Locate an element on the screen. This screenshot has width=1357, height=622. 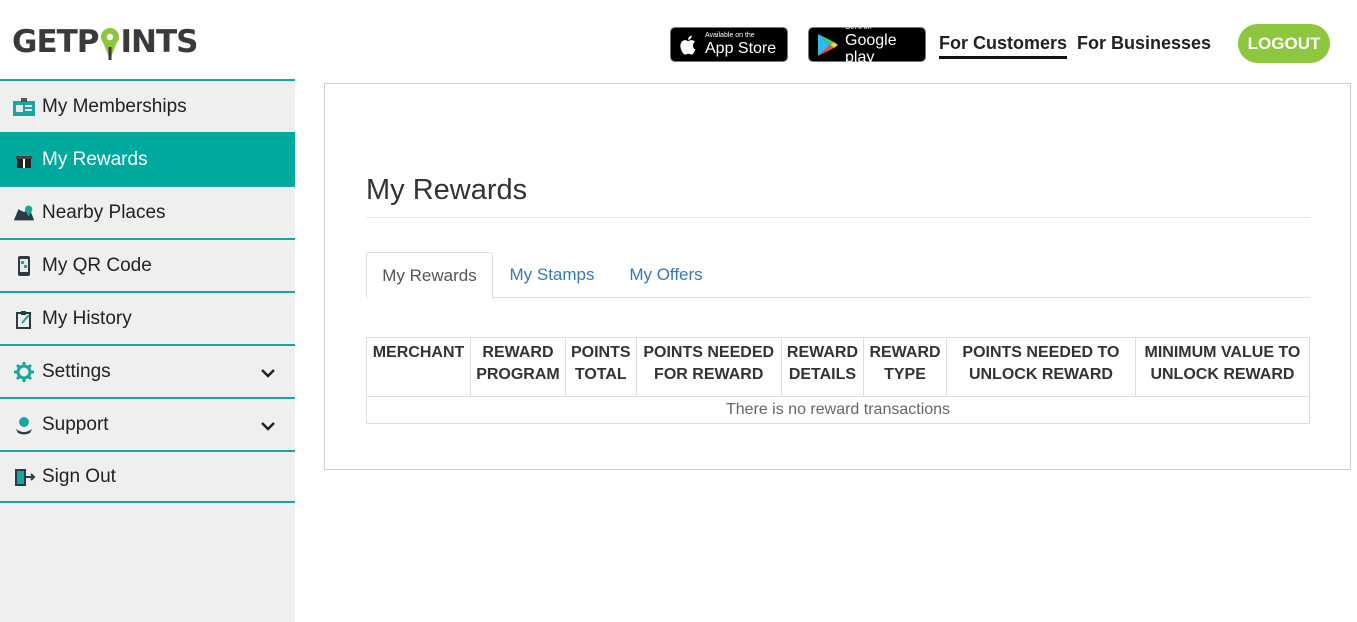
sign-out-icon is located at coordinates (24, 477).